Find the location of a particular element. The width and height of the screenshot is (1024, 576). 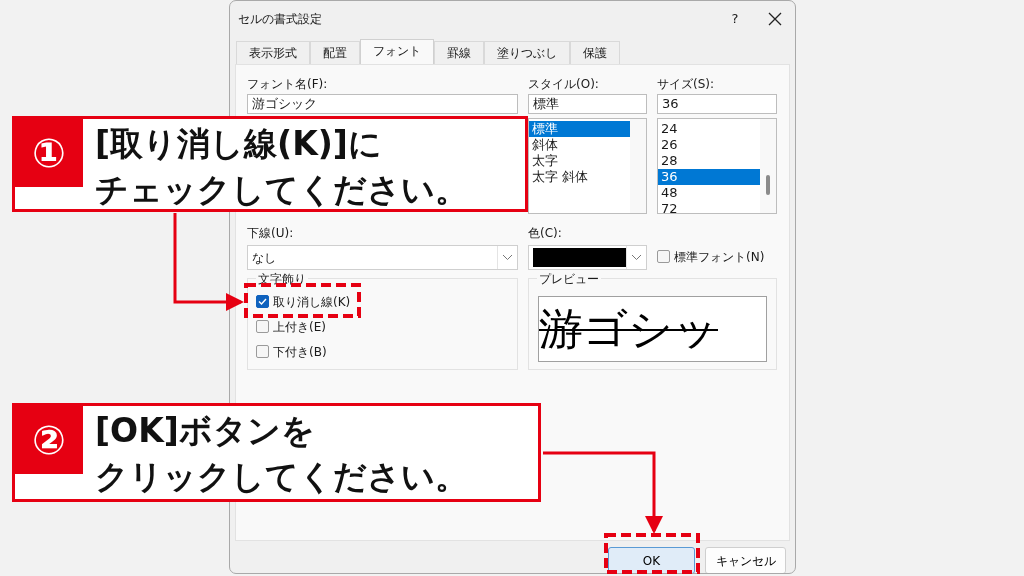

preview-text: 游ゴシッ is located at coordinates (652, 329).